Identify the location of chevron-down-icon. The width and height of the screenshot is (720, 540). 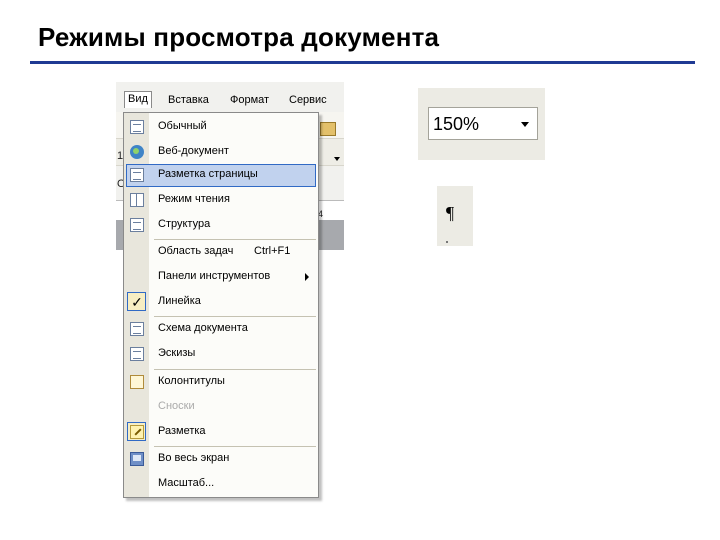
(525, 124).